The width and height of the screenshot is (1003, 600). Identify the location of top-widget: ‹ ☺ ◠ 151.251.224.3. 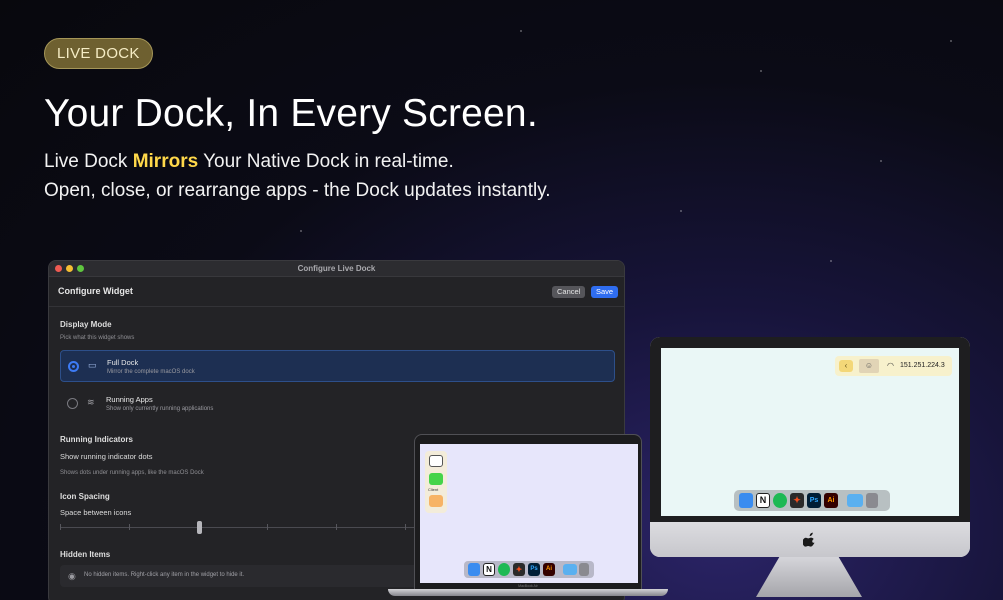
(893, 366).